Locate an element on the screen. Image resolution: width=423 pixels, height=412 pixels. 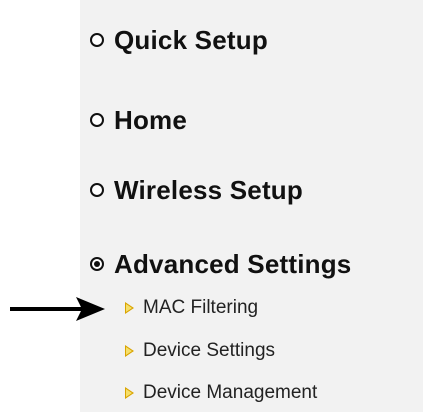
menu-item-home: Home is located at coordinates (138, 120).